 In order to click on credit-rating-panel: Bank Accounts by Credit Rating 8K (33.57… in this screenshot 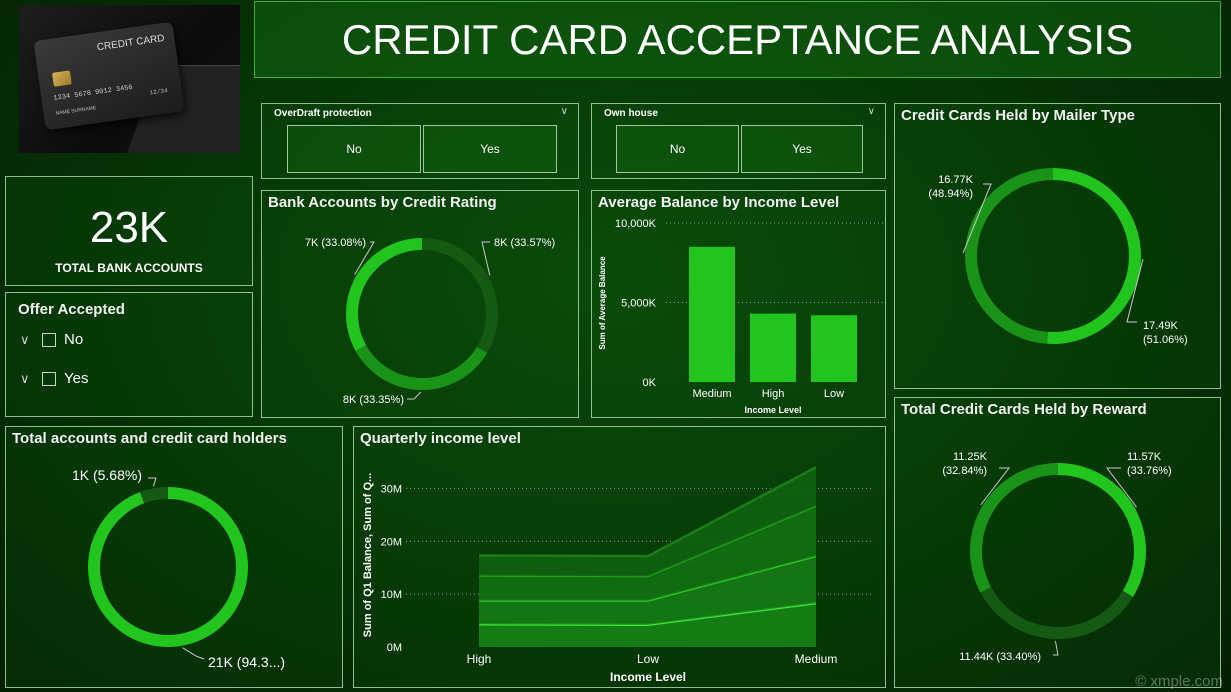, I will do `click(420, 304)`.